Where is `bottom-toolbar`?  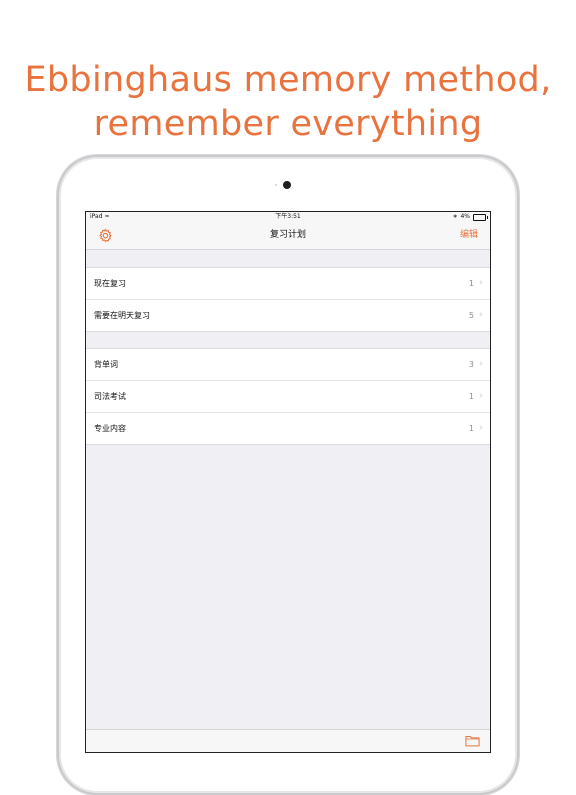 bottom-toolbar is located at coordinates (288, 740).